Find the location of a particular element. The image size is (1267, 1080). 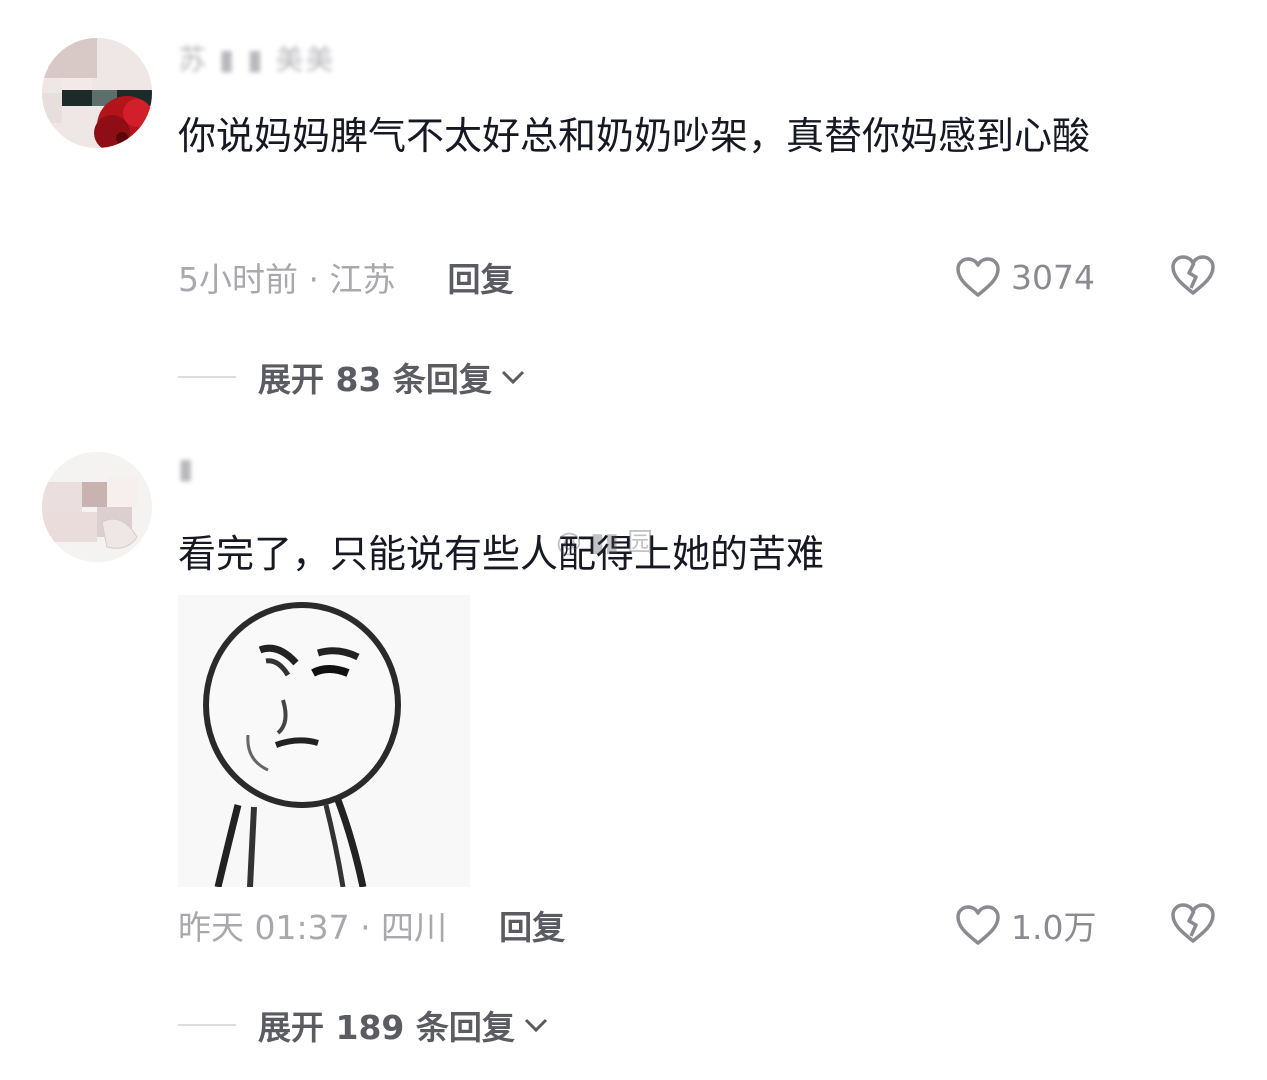

like-count: 3074 is located at coordinates (1053, 277).